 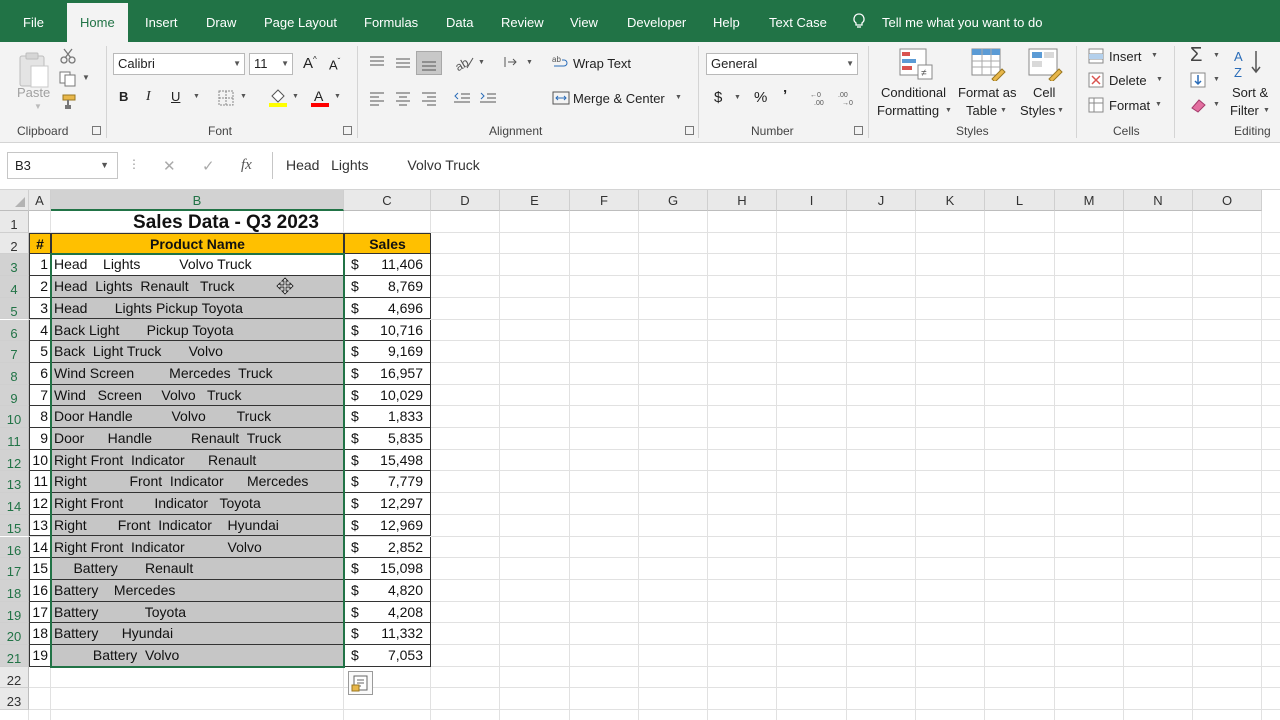 What do you see at coordinates (40, 504) in the screenshot?
I see `row-number-cell: 12` at bounding box center [40, 504].